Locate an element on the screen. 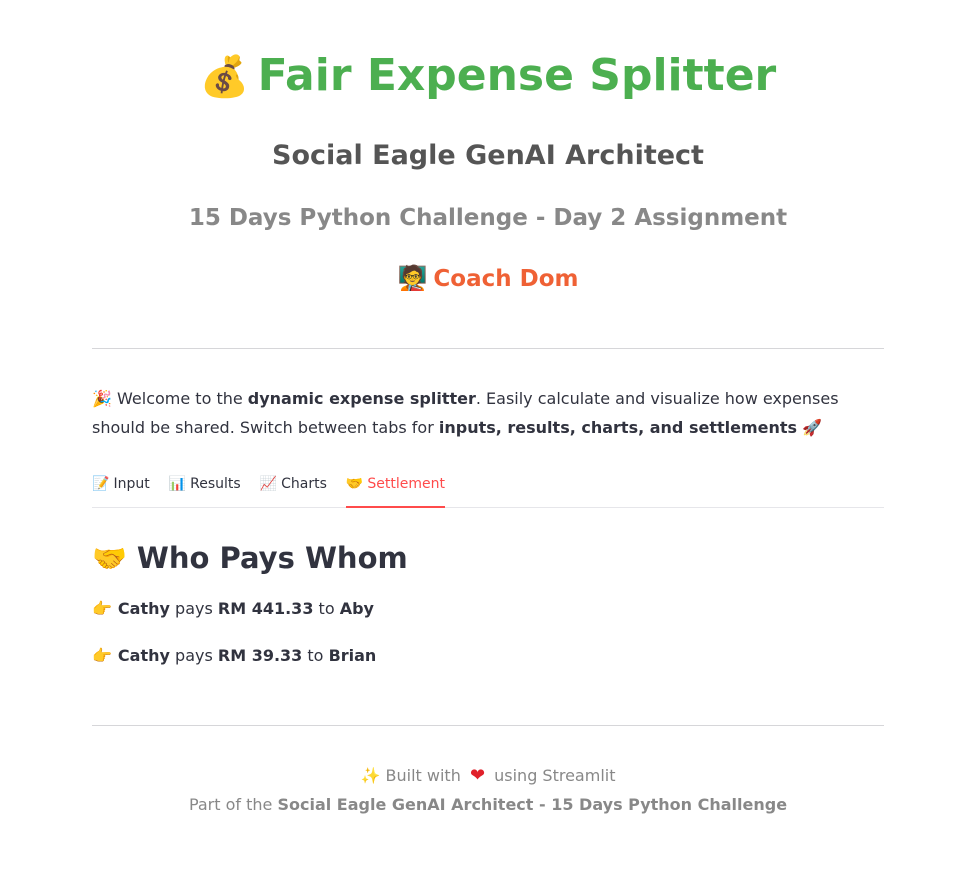 This screenshot has height=880, width=967. settlement-row: 👉 Cathy pays RM 39.33 to Brian is located at coordinates (234, 656).